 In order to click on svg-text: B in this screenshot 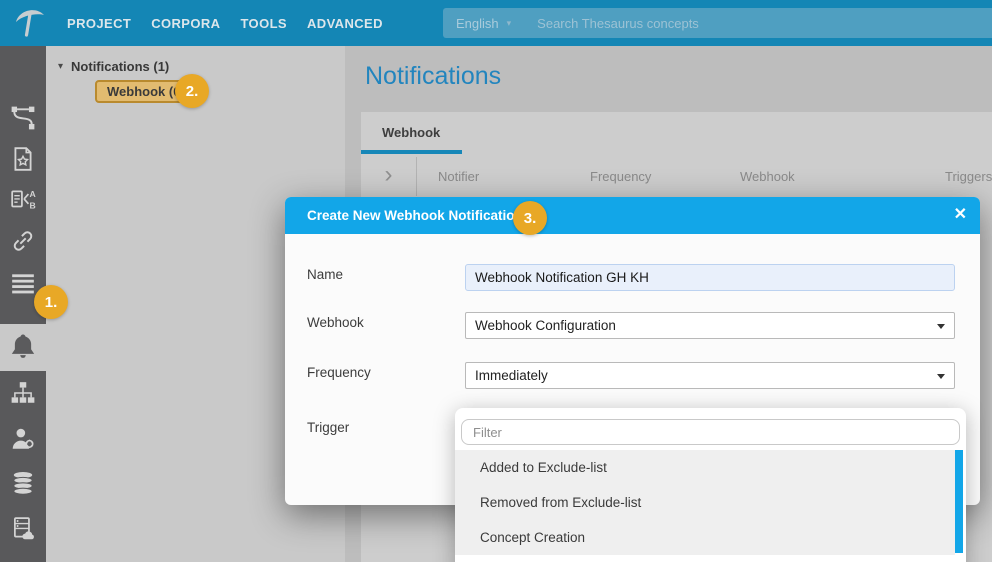, I will do `click(32, 206)`.